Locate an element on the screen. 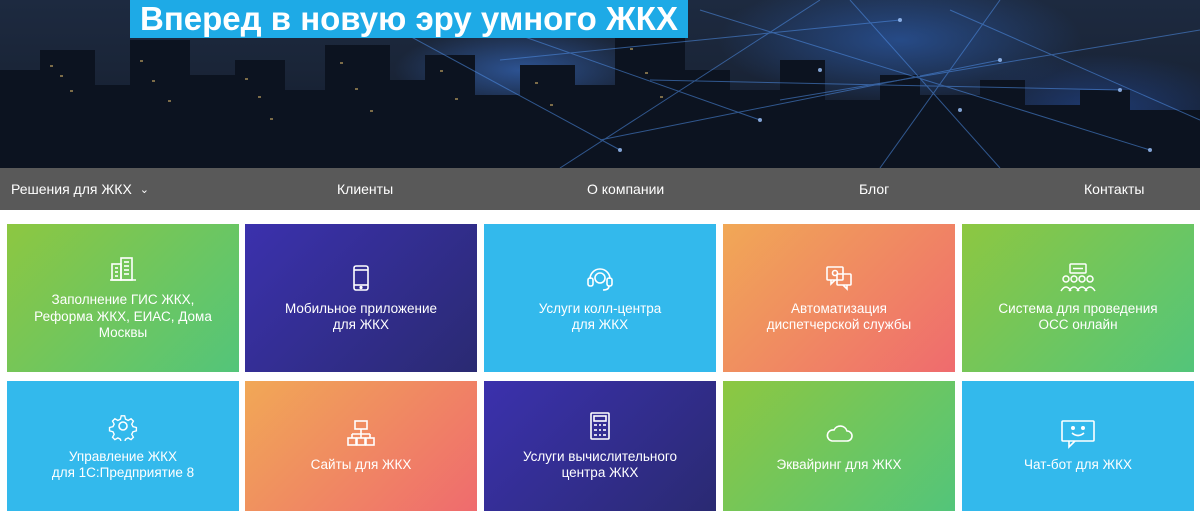  nav-item-label: Контакты is located at coordinates (1114, 189).